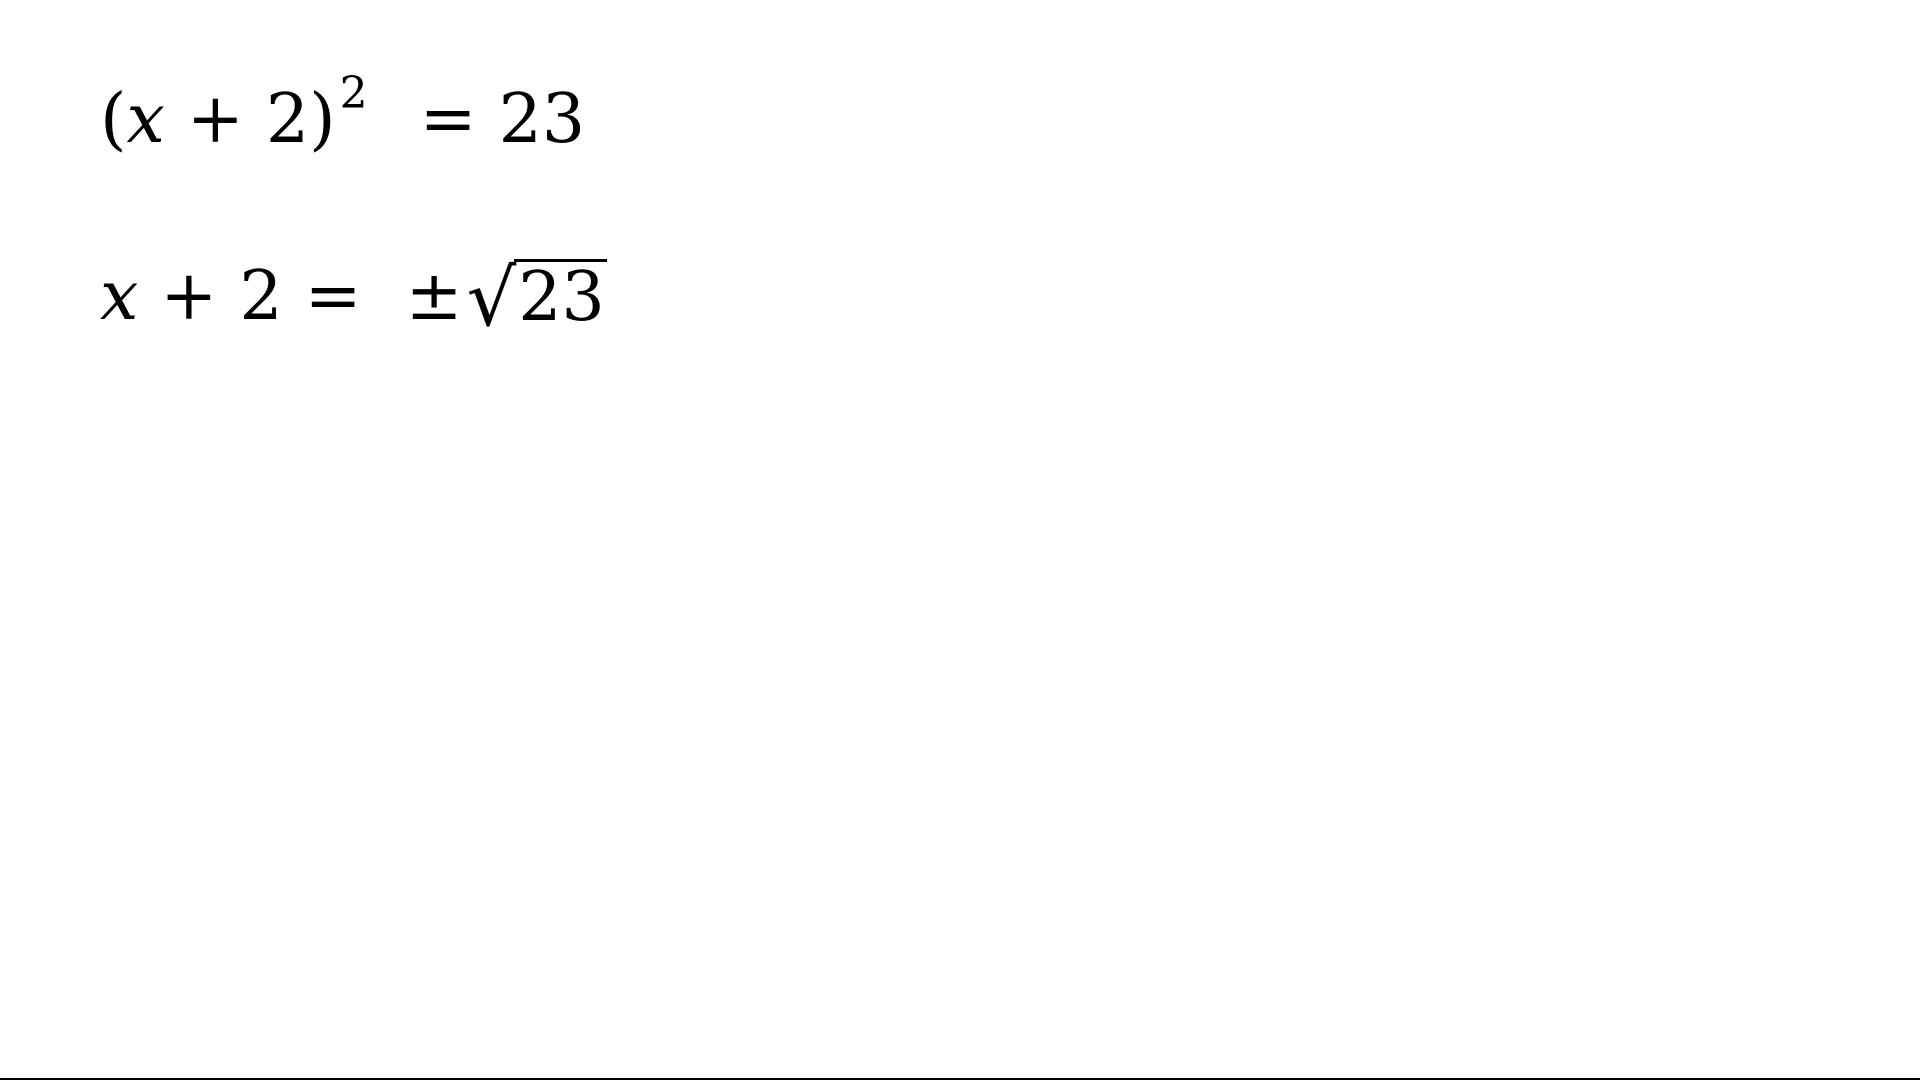 The height and width of the screenshot is (1080, 1920). What do you see at coordinates (434, 296) in the screenshot?
I see `plus-minus-sign: ±` at bounding box center [434, 296].